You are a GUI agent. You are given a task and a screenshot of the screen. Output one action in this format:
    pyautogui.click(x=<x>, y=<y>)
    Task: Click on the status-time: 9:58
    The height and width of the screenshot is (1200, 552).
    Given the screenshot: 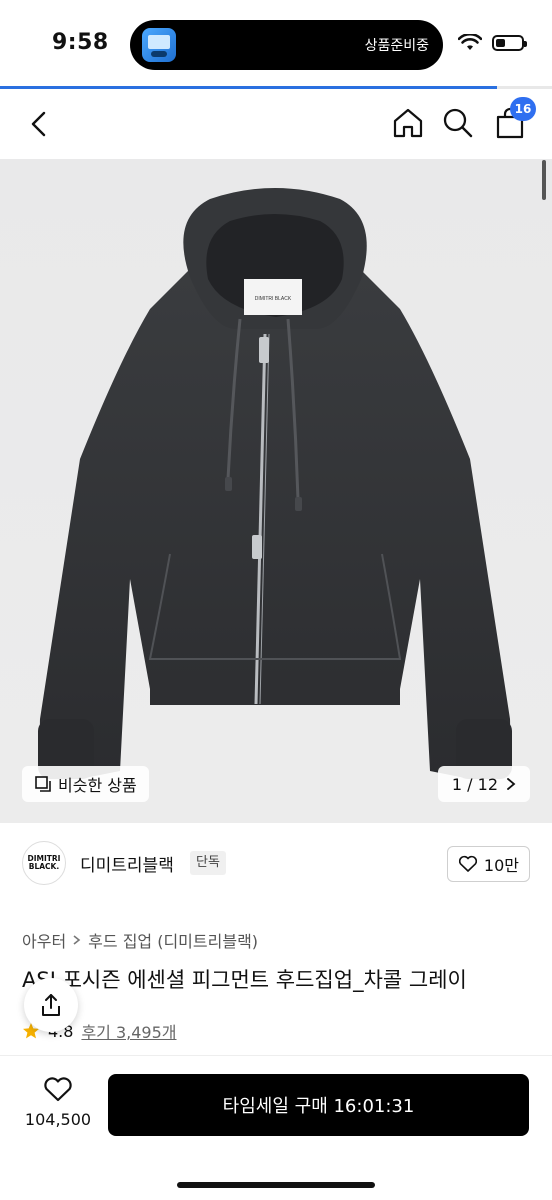 What is the action you would take?
    pyautogui.click(x=80, y=42)
    